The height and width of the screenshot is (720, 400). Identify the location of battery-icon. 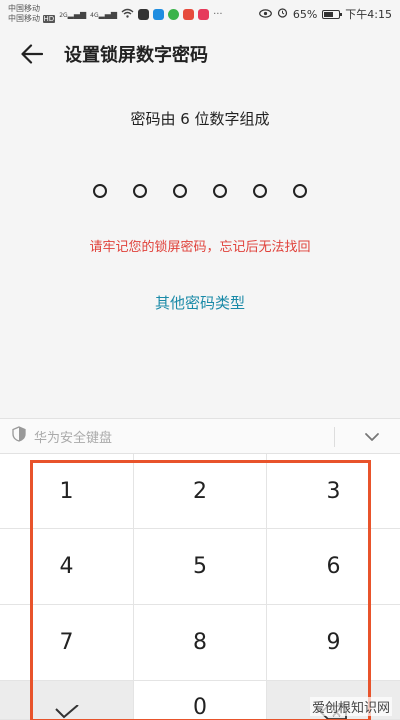
(332, 14).